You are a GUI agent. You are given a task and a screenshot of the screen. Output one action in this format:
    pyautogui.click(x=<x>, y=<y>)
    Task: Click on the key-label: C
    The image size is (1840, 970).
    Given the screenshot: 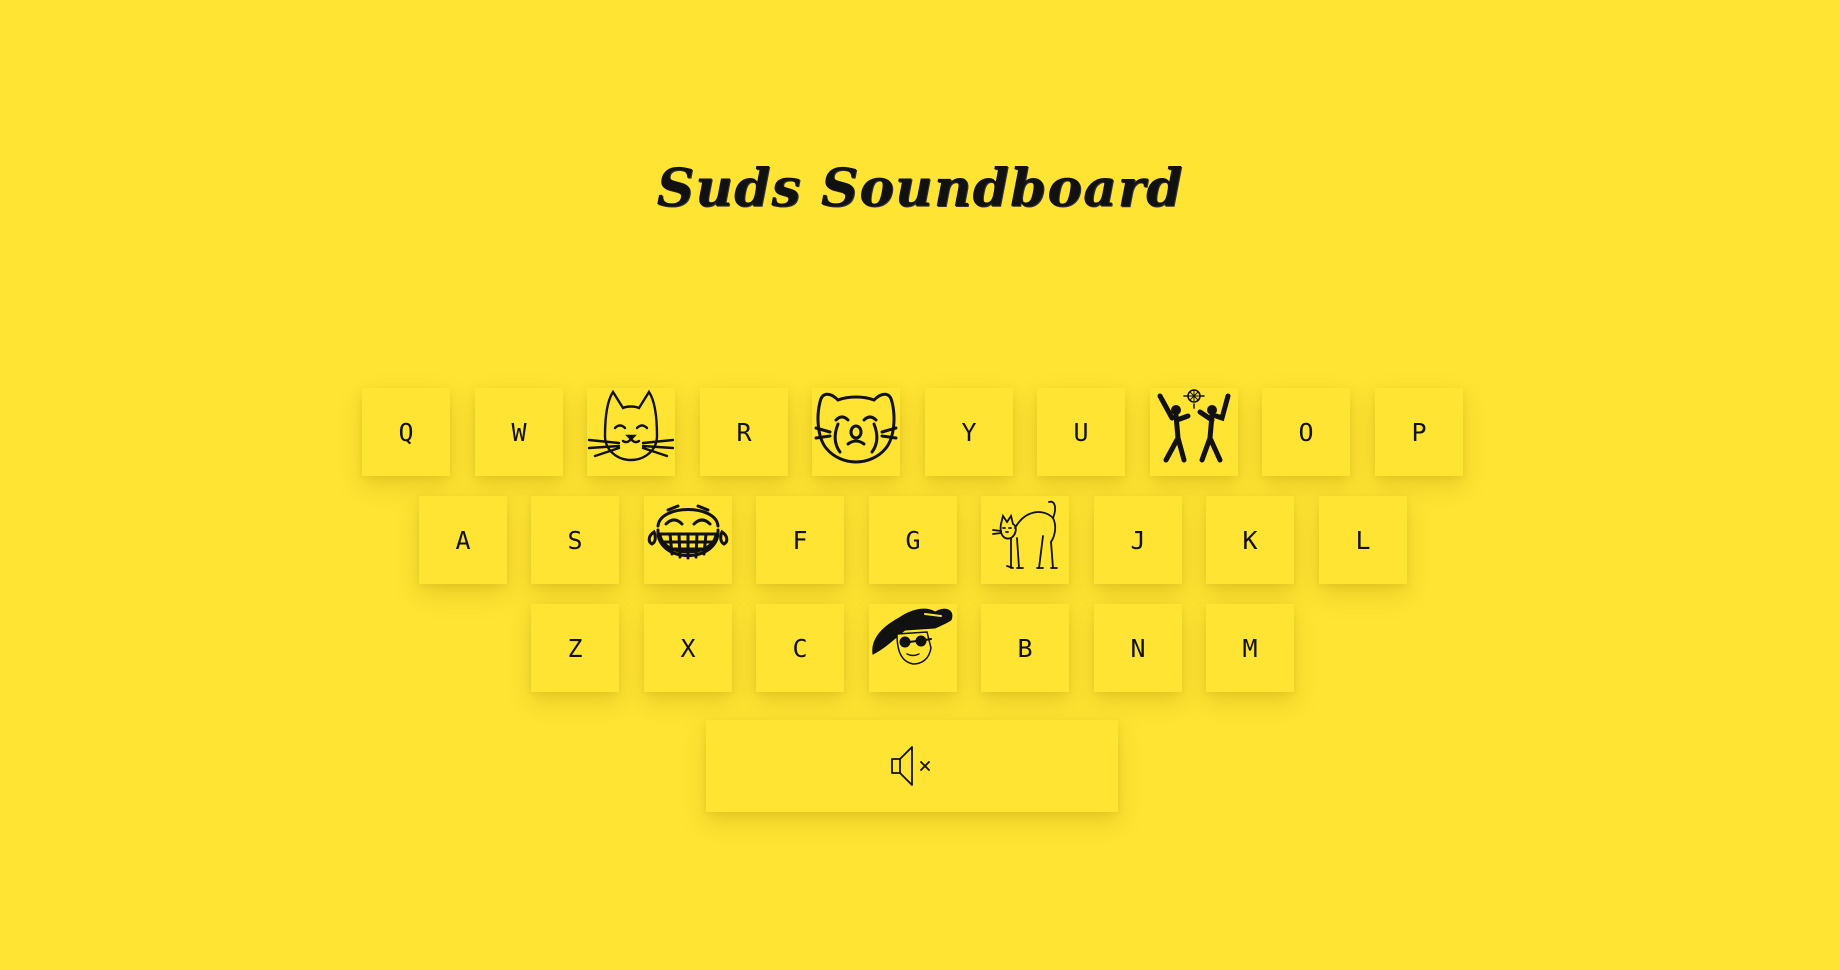 What is the action you would take?
    pyautogui.click(x=800, y=648)
    